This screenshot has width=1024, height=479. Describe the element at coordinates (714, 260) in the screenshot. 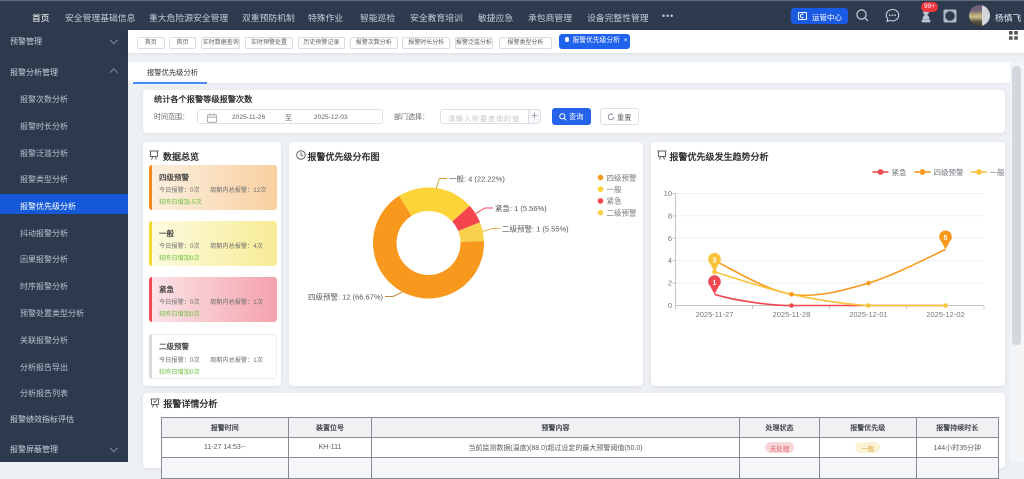

I see `svg-text: 3` at that location.